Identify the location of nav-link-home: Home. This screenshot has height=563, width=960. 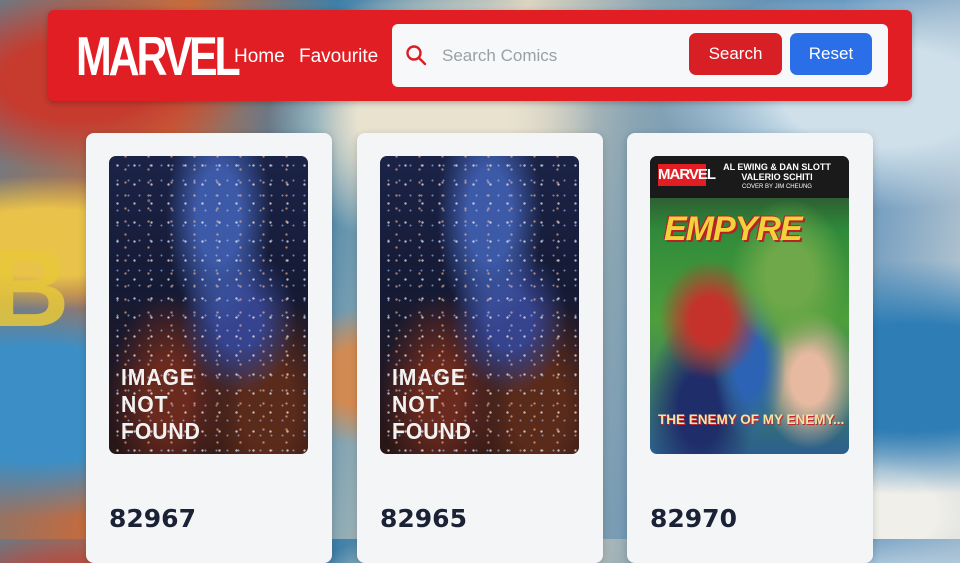
(259, 57).